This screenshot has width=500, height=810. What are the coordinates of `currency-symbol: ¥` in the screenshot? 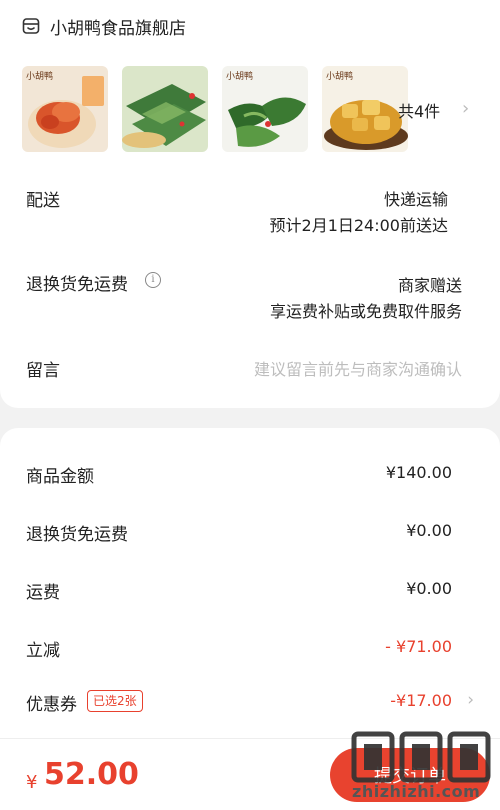 It's located at (32, 782).